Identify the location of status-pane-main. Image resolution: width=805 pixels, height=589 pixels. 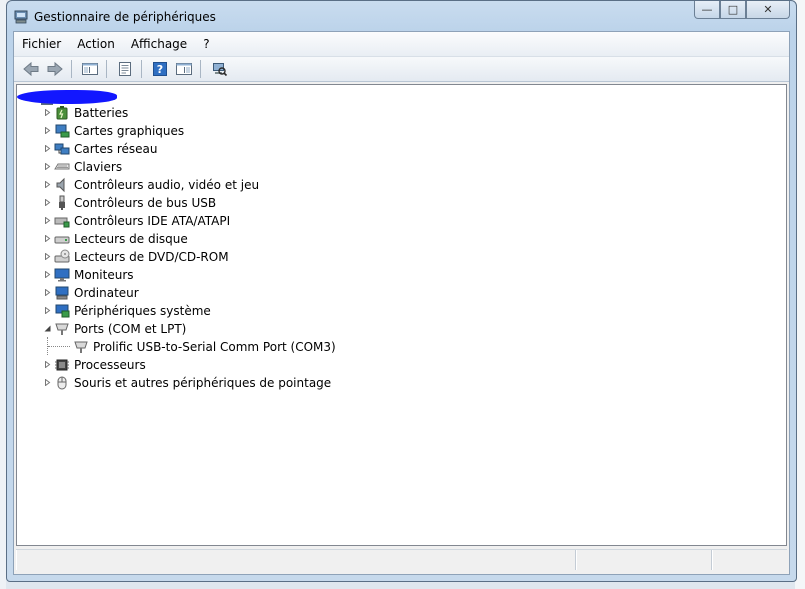
(296, 560).